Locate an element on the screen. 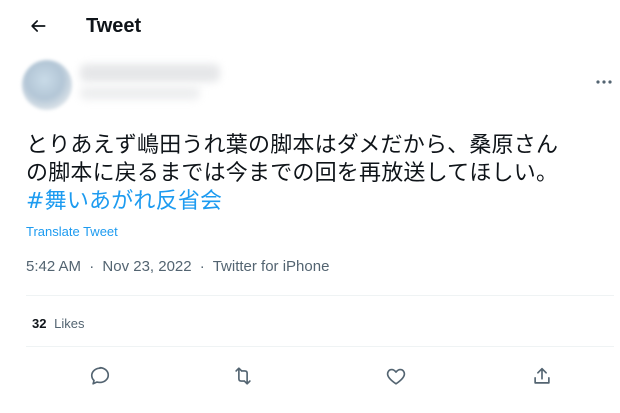 This screenshot has height=413, width=620. likes-stat: 32 Likes is located at coordinates (58, 323).